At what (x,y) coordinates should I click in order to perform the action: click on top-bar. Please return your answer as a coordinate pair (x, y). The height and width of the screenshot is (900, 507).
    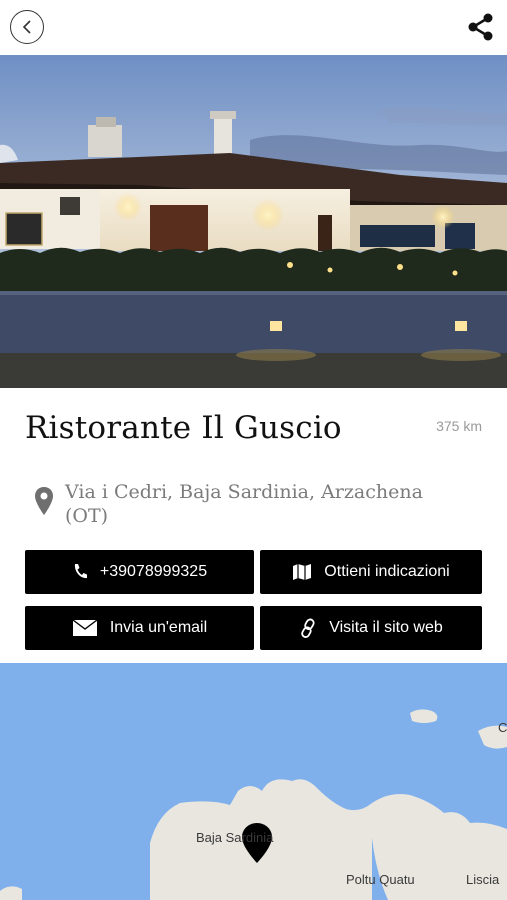
    Looking at the image, I should click on (253, 27).